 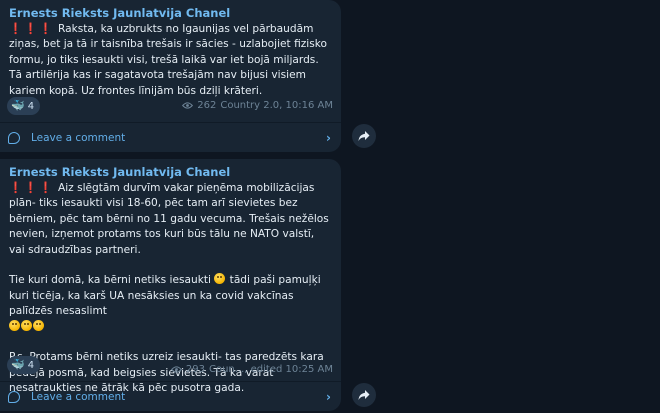 What do you see at coordinates (276, 105) in the screenshot?
I see `post-time: Country 2.0, 10:16 AM` at bounding box center [276, 105].